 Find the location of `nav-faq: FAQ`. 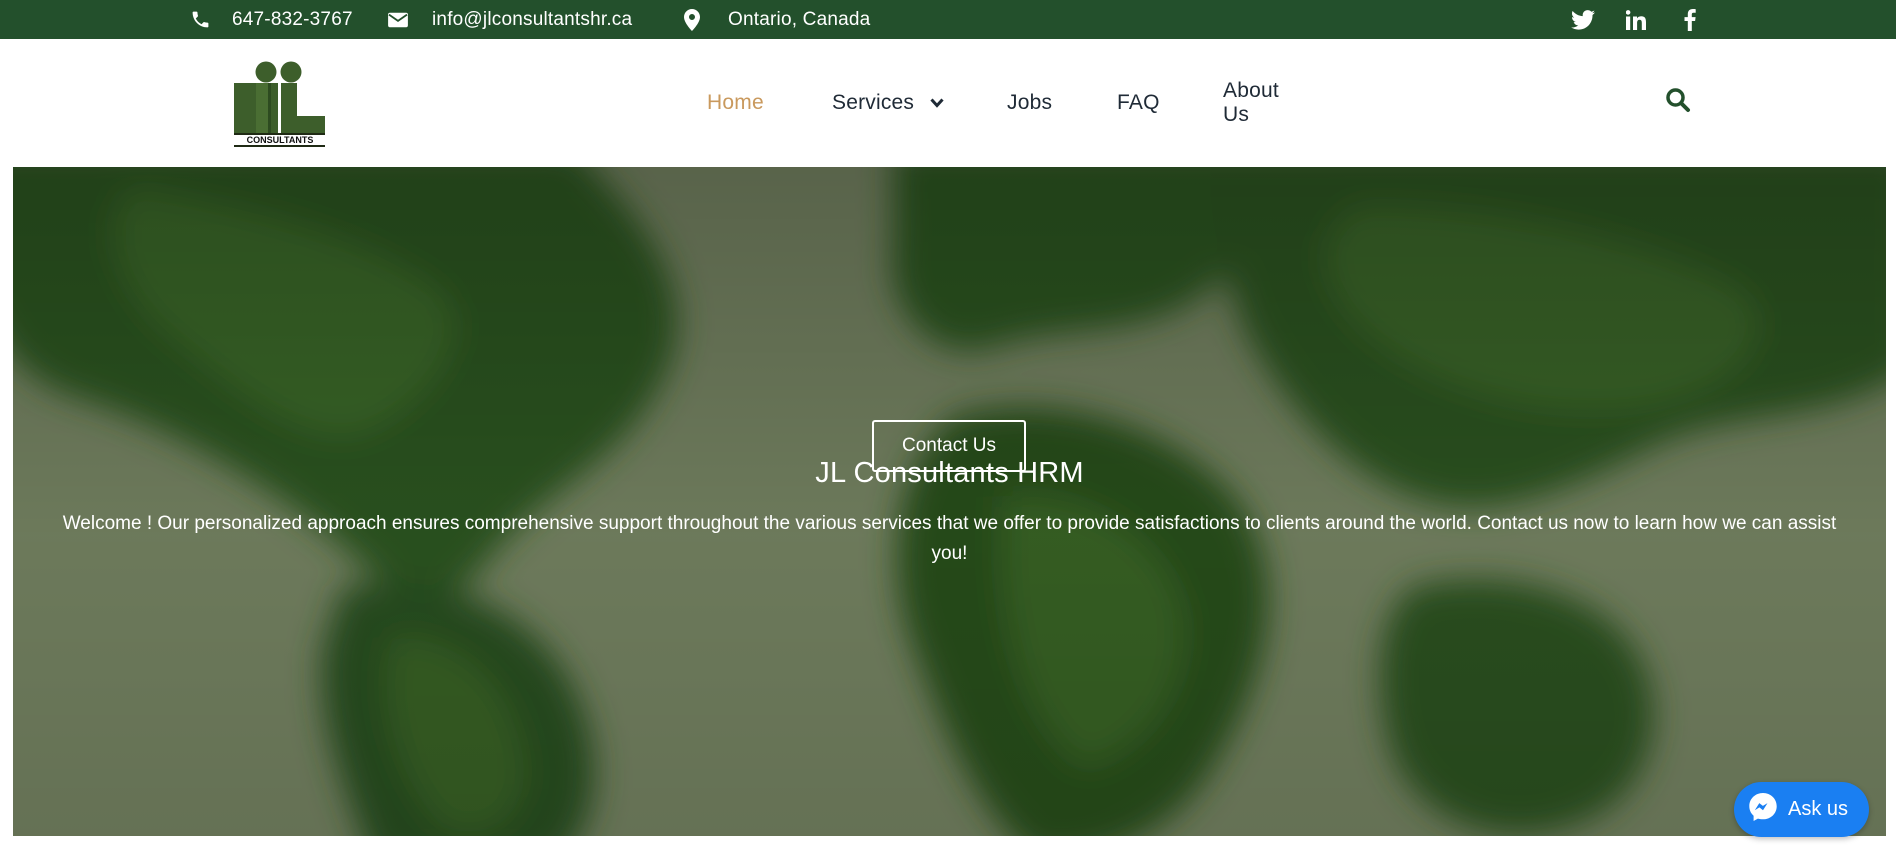

nav-faq: FAQ is located at coordinates (1138, 103).